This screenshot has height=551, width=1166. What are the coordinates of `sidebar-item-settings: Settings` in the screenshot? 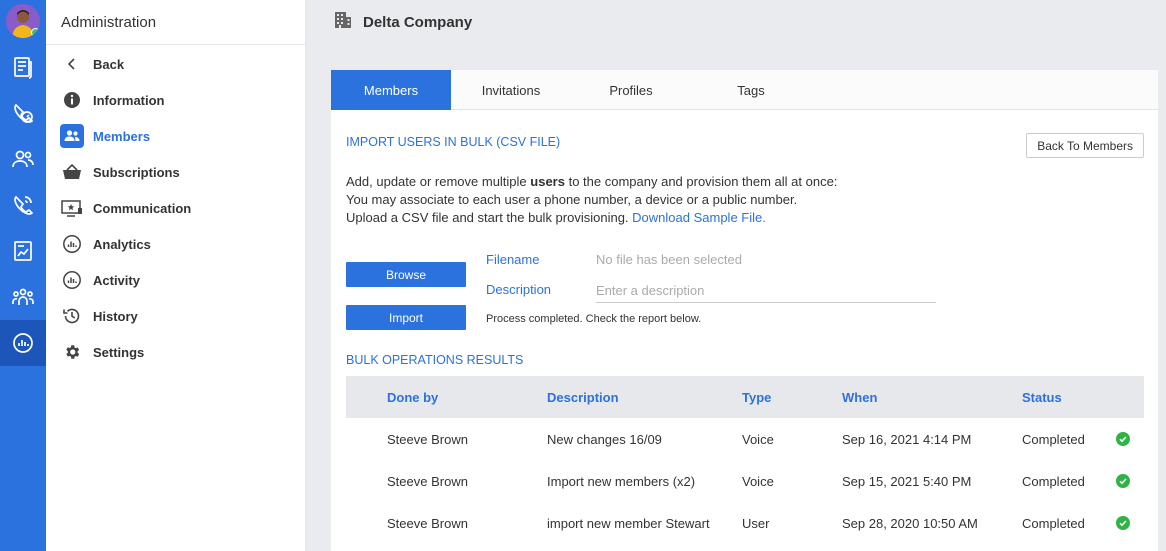 It's located at (102, 352).